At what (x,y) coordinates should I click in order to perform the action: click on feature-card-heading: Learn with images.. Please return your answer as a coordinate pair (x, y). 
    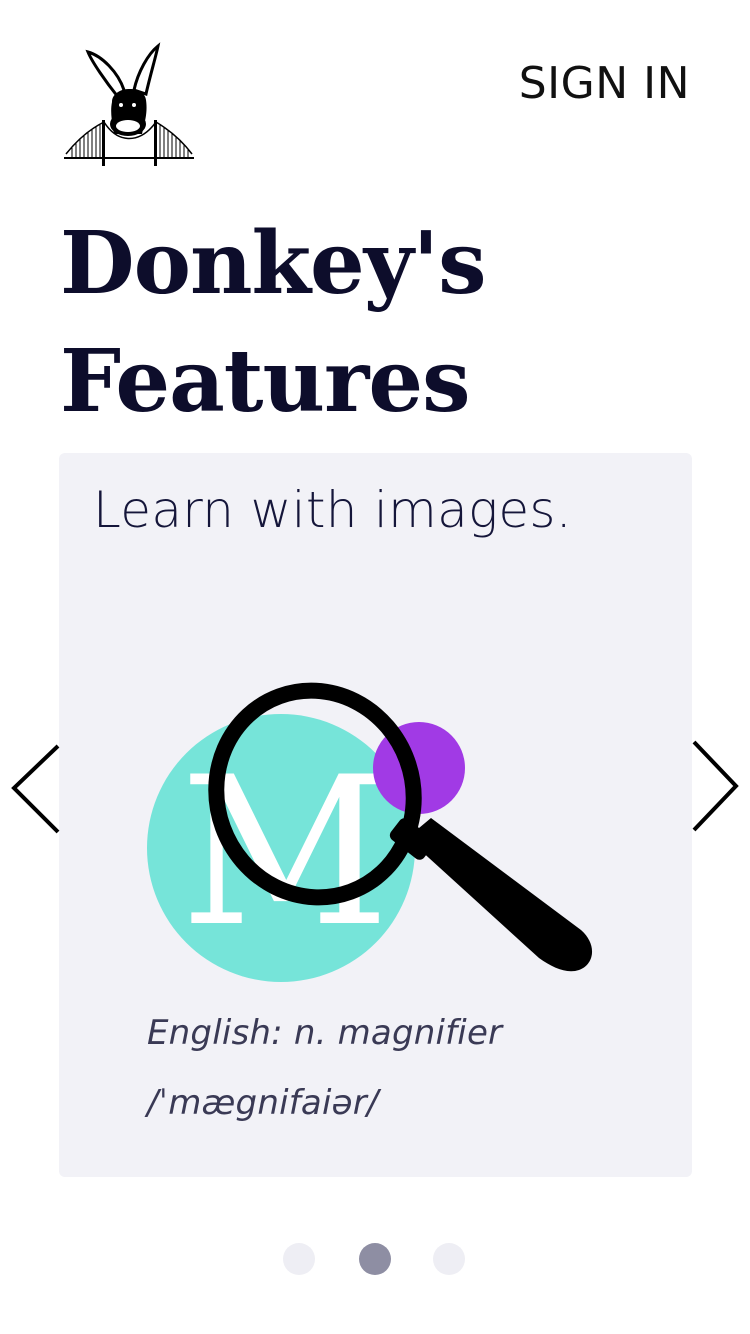
    Looking at the image, I should click on (332, 510).